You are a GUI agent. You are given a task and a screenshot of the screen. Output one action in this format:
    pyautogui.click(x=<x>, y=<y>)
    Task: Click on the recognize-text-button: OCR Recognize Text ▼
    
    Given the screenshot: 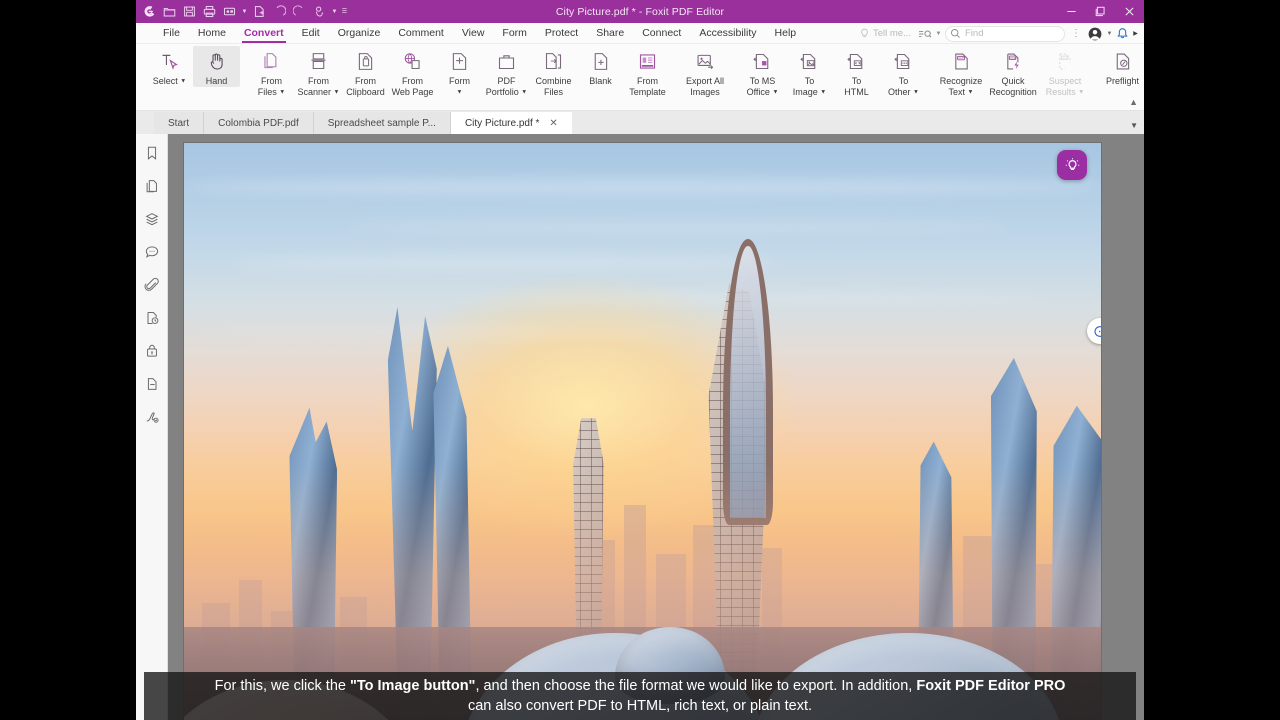 What is the action you would take?
    pyautogui.click(x=961, y=72)
    